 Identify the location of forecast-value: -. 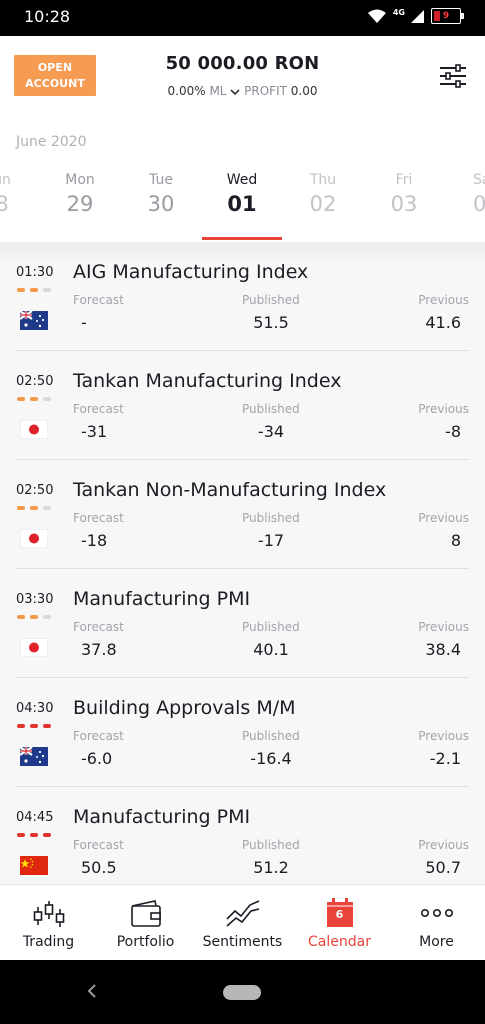
(84, 322).